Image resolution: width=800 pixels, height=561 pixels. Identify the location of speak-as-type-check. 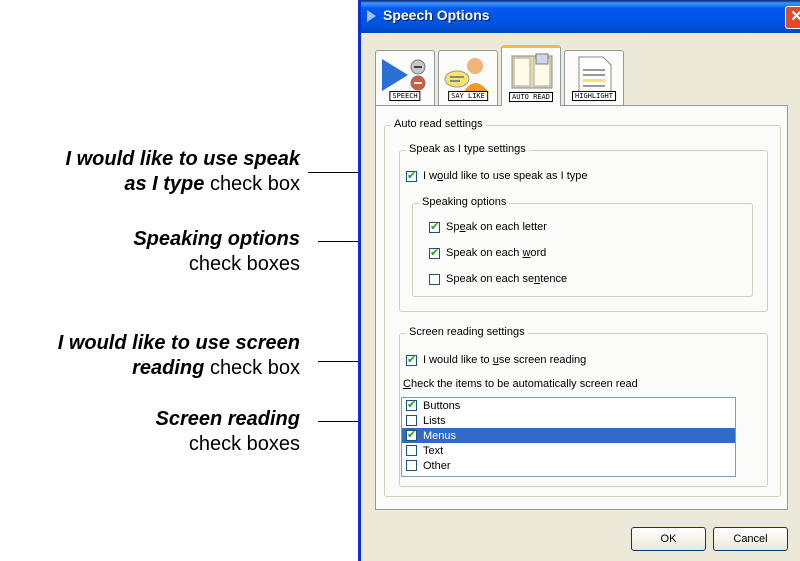
(411, 175).